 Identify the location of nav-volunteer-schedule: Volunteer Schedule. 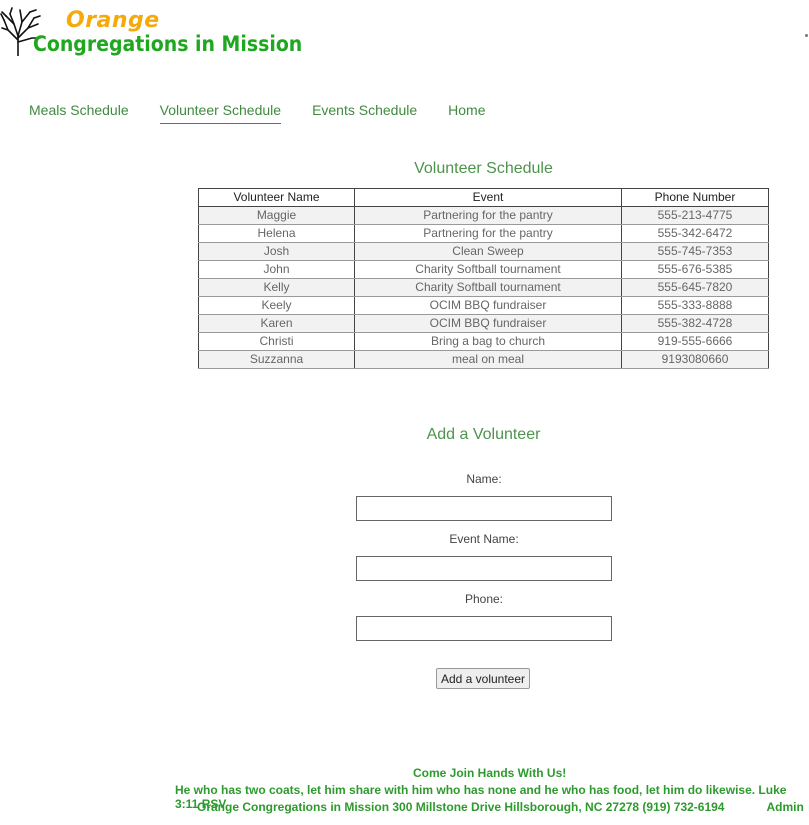
(220, 112).